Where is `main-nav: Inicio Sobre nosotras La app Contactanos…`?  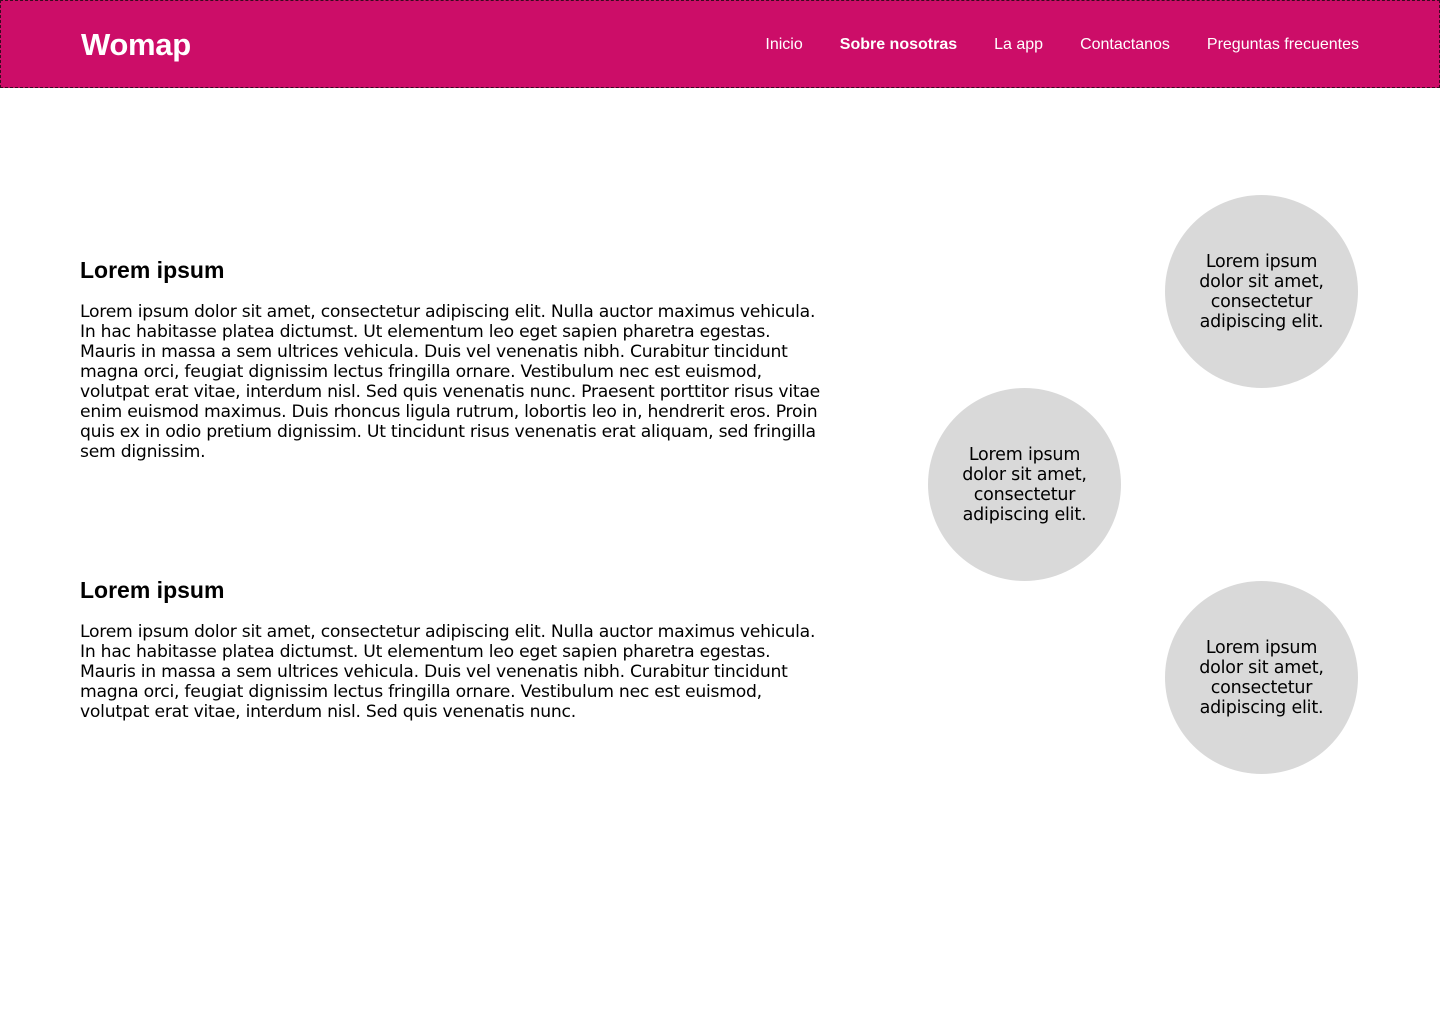
main-nav: Inicio Sobre nosotras La app Contactanos… is located at coordinates (1043, 45).